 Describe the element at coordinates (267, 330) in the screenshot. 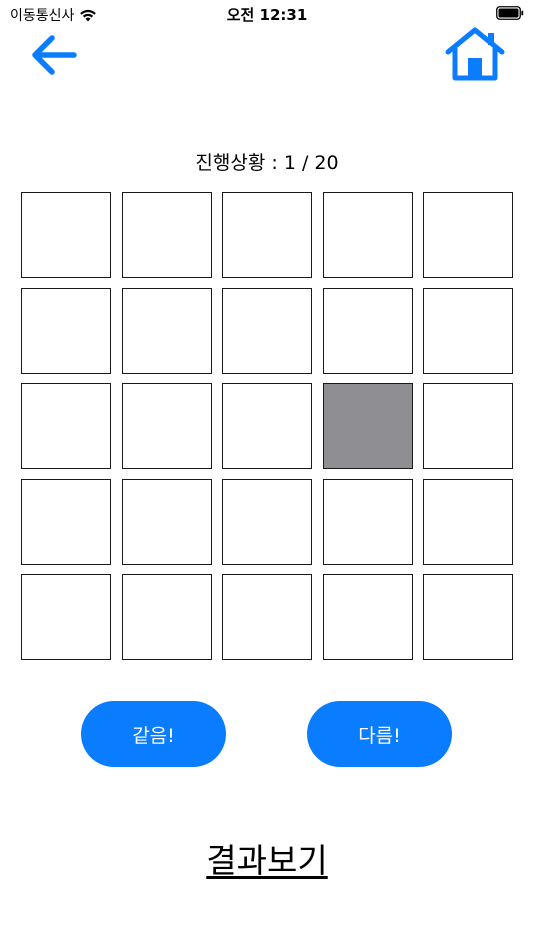

I see `grid-cell-r2-c3` at that location.